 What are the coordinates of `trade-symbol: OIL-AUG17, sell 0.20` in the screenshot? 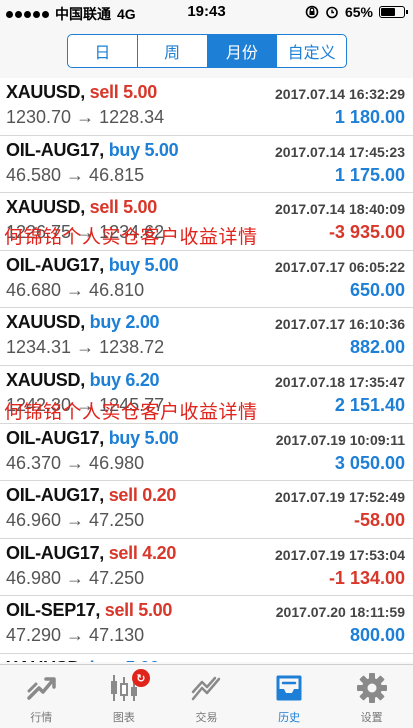 It's located at (91, 495).